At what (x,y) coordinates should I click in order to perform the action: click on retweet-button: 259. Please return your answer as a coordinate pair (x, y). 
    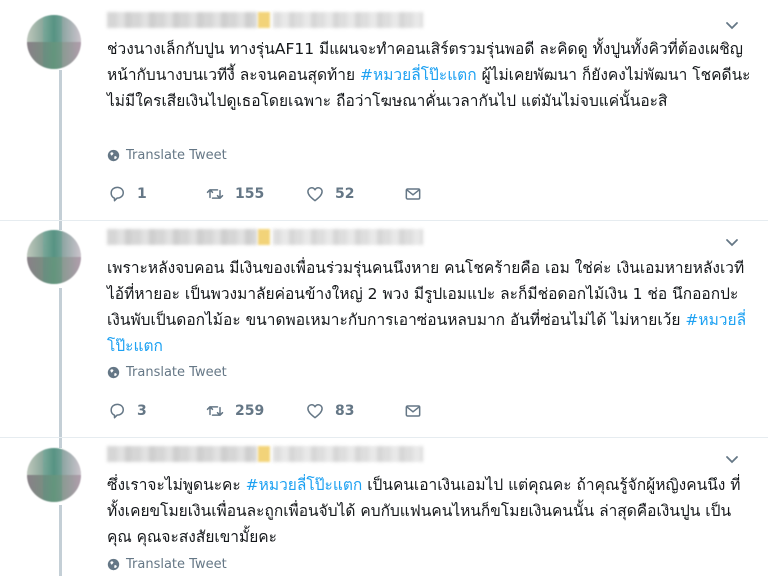
    Looking at the image, I should click on (255, 411).